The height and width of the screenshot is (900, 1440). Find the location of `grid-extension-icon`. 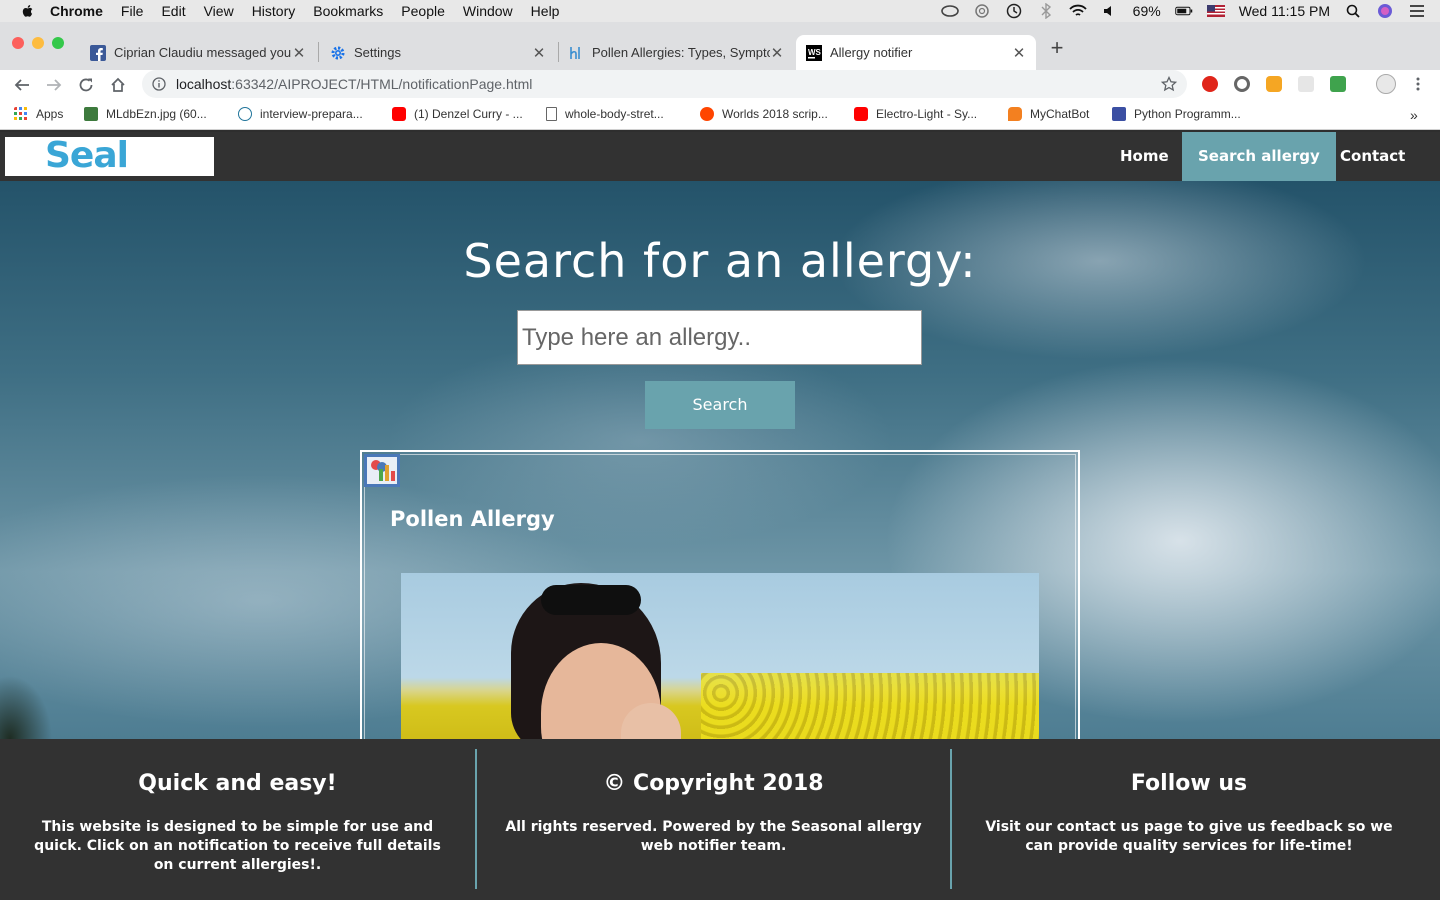

grid-extension-icon is located at coordinates (1306, 84).